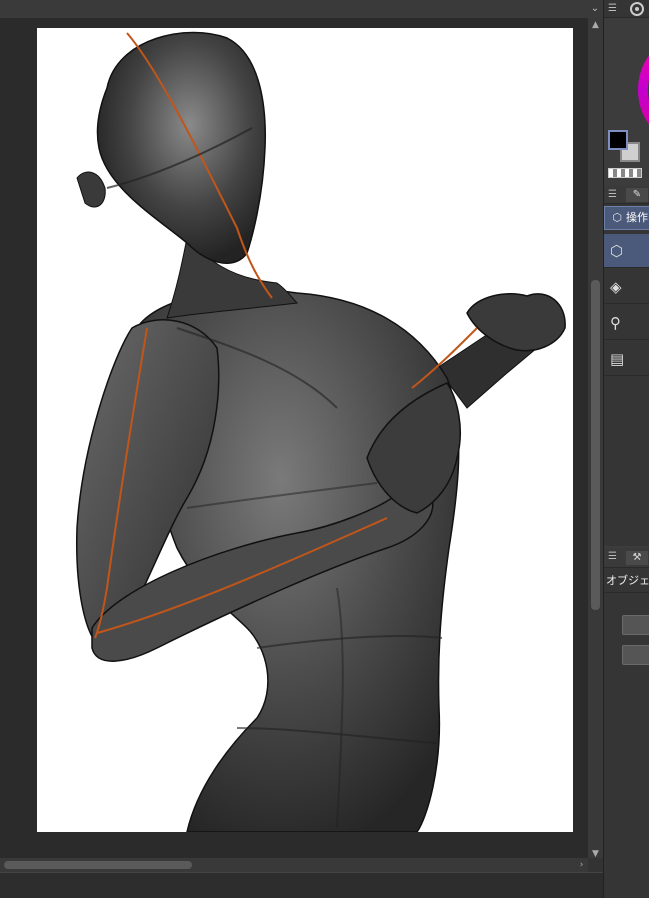 Image resolution: width=649 pixels, height=898 pixels. Describe the element at coordinates (626, 323) in the screenshot. I see `subtool-light-source: ⚲` at that location.